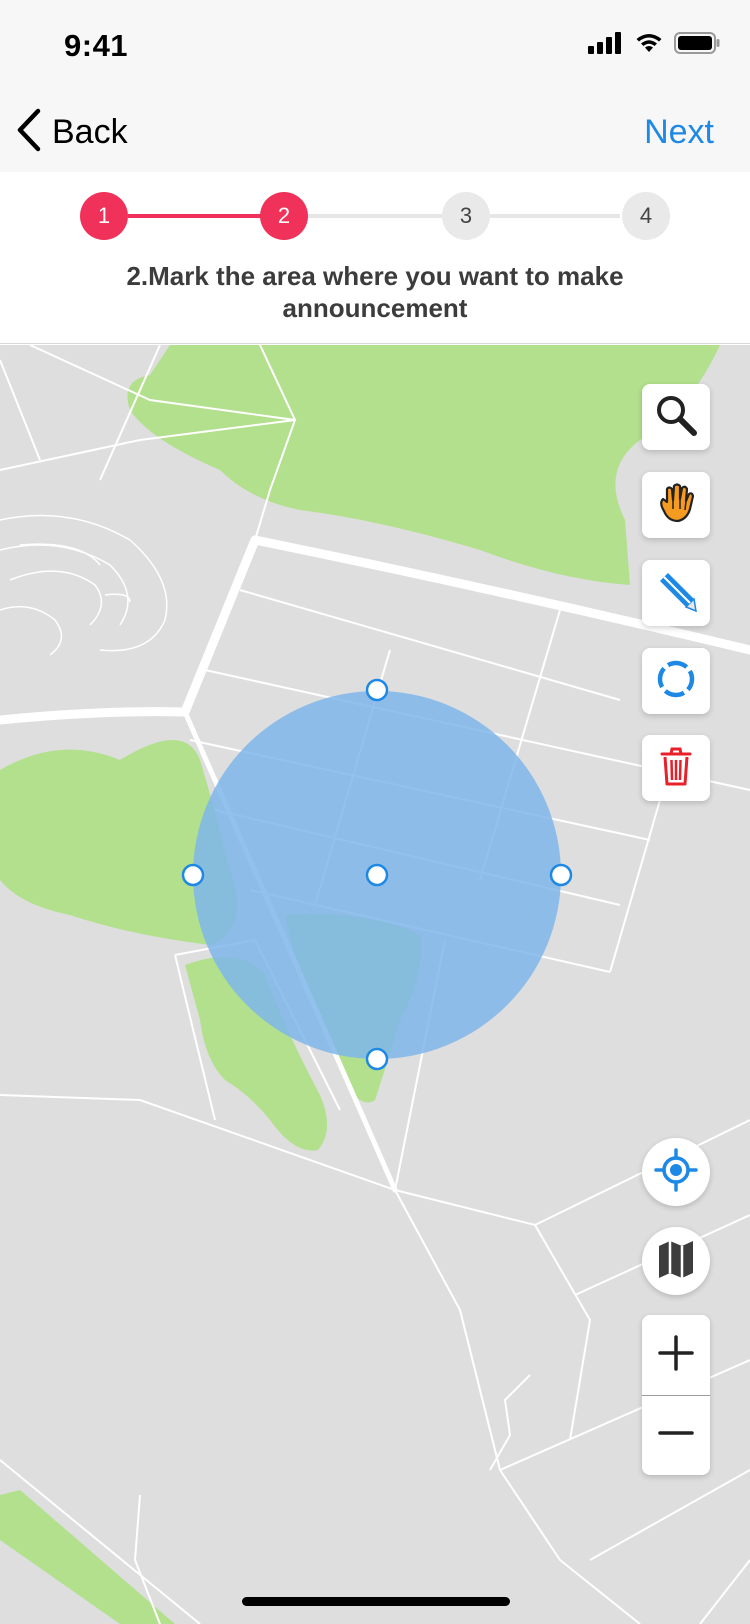 Image resolution: width=750 pixels, height=1624 pixels. What do you see at coordinates (104, 216) in the screenshot?
I see `step-1: 1` at bounding box center [104, 216].